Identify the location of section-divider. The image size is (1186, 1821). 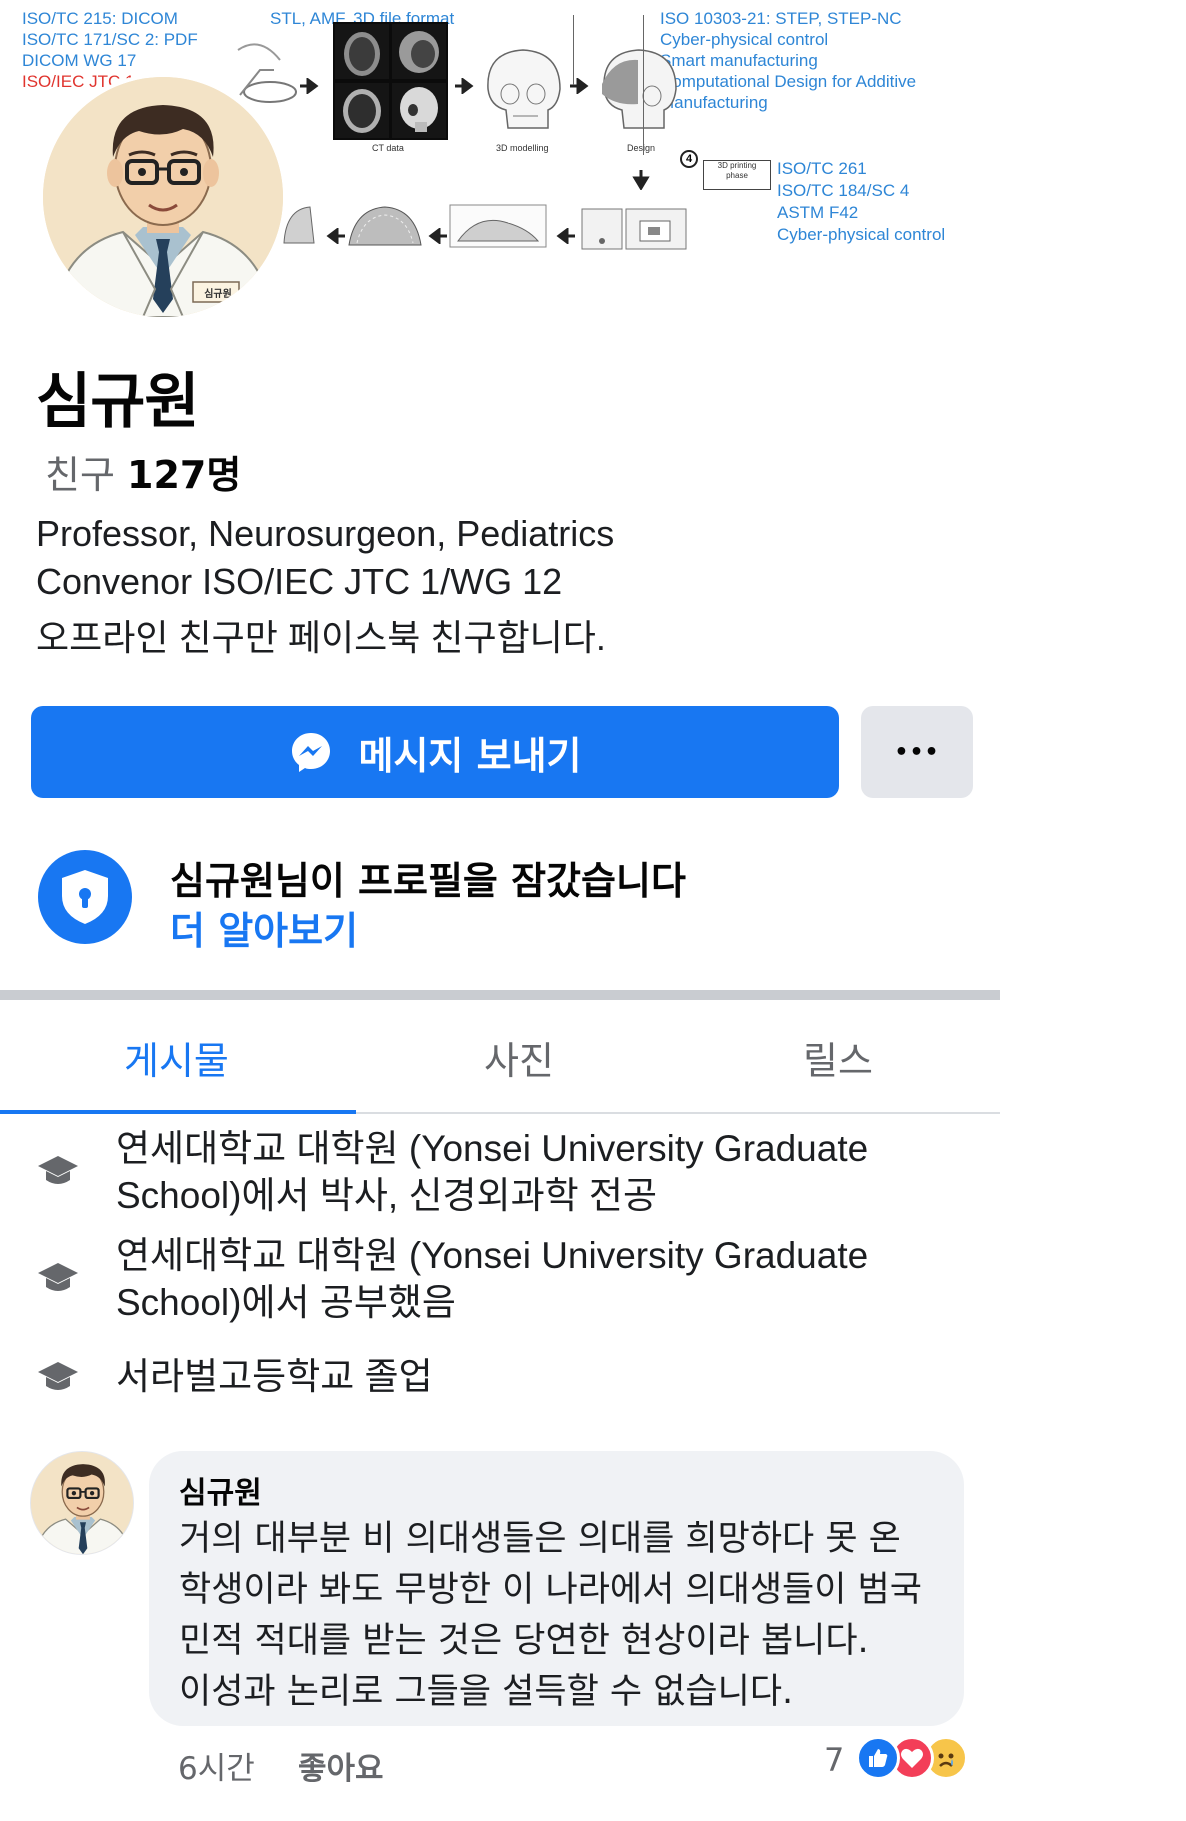
(500, 995).